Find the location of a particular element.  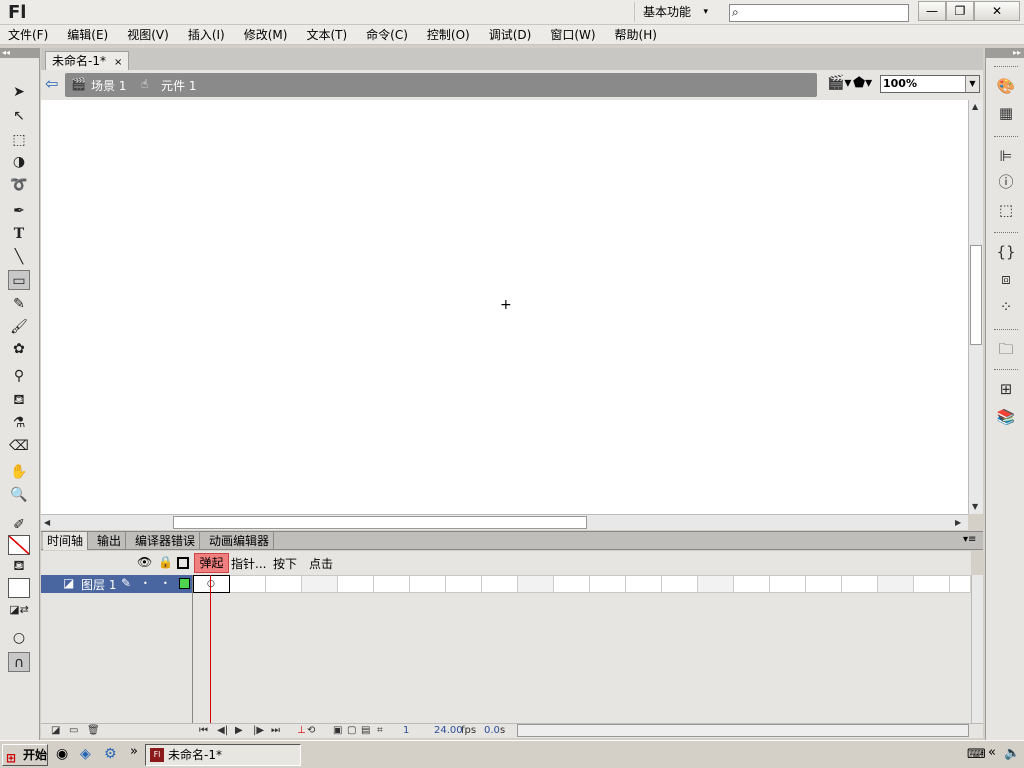

frame-grid: ○ is located at coordinates (581, 584).